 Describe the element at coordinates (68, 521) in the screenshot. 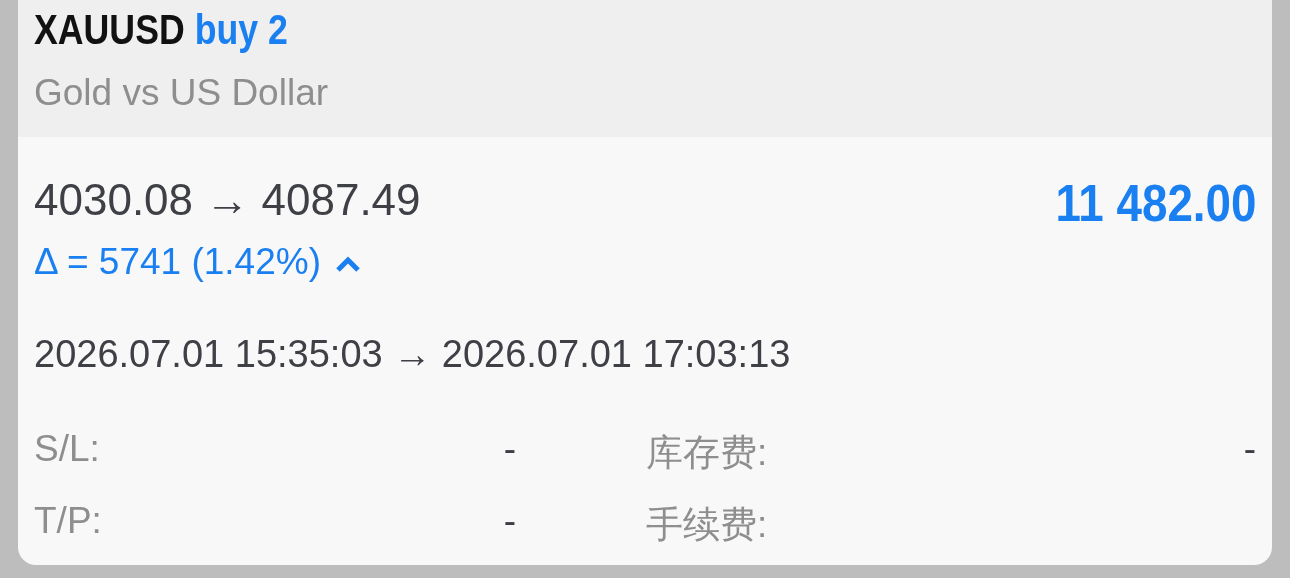

I see `detail-label: T/P:` at that location.